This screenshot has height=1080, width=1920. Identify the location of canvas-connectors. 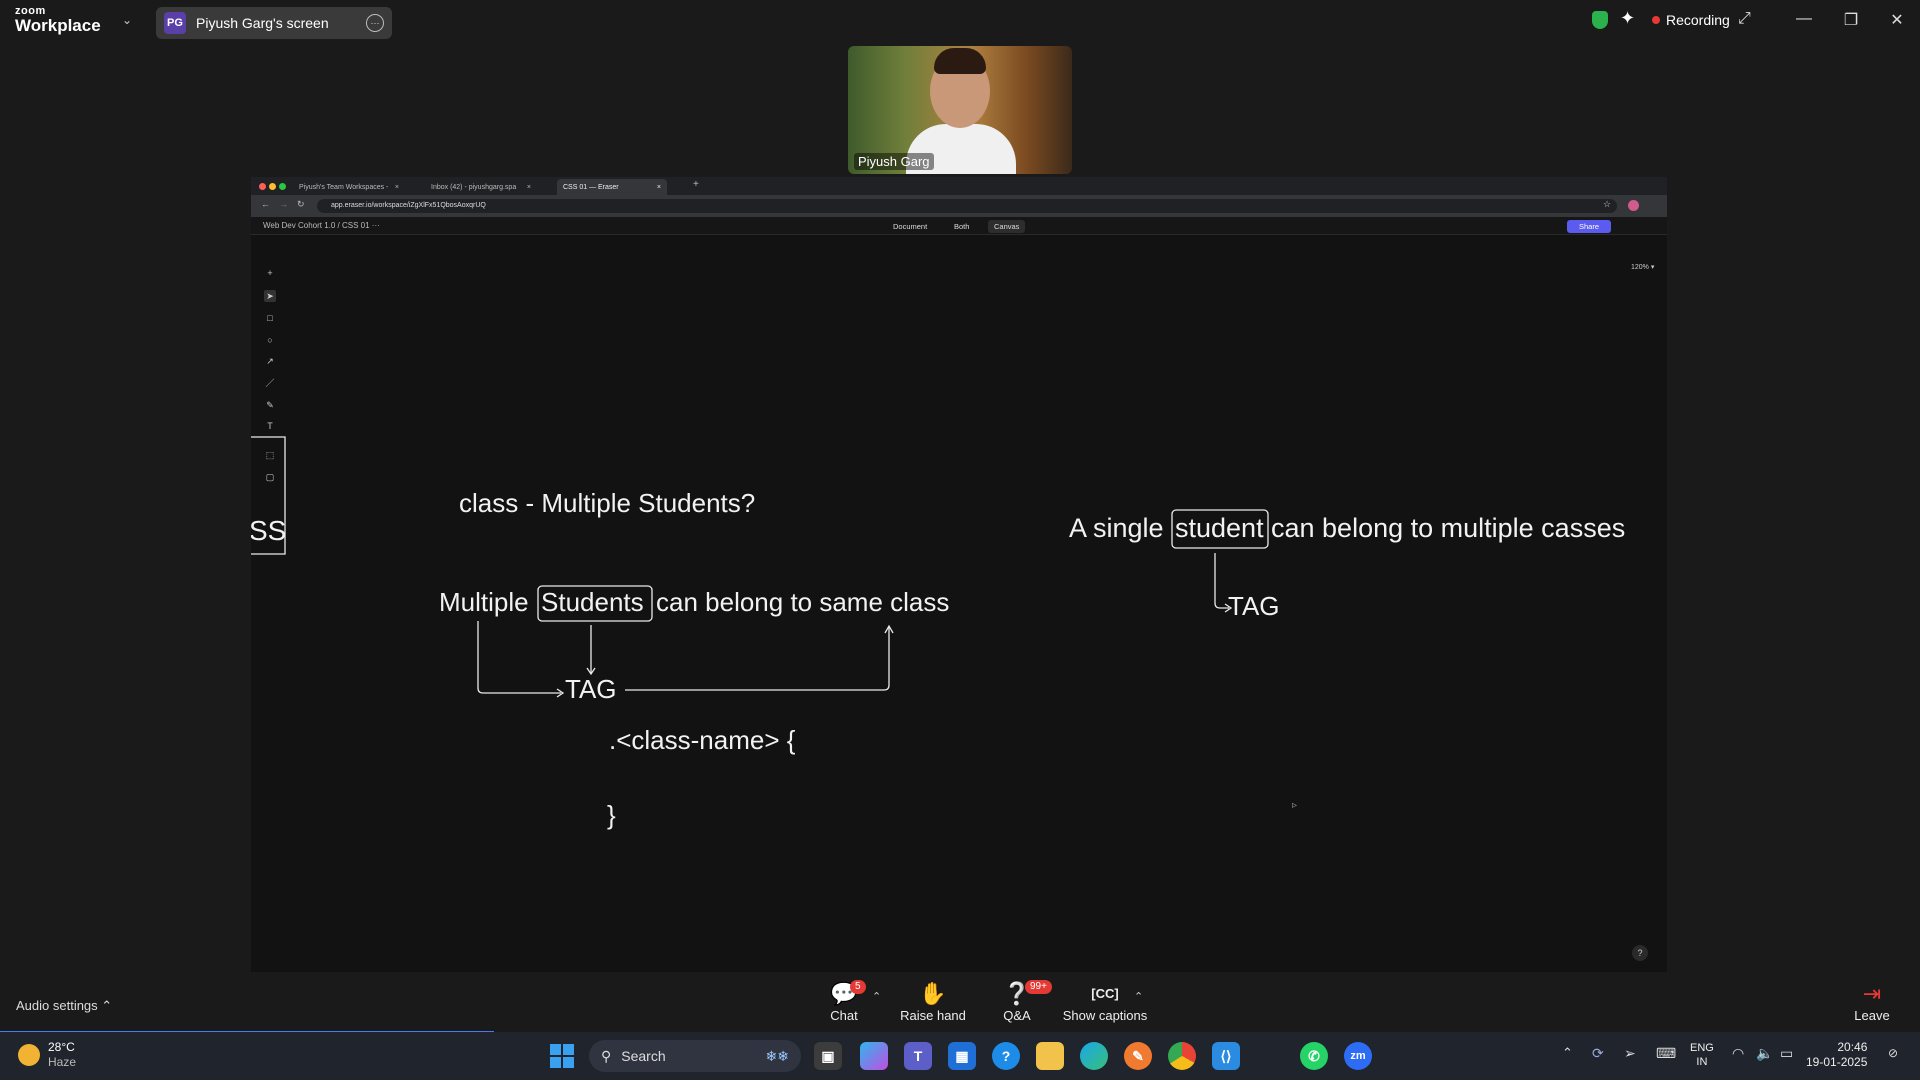
(760, 567).